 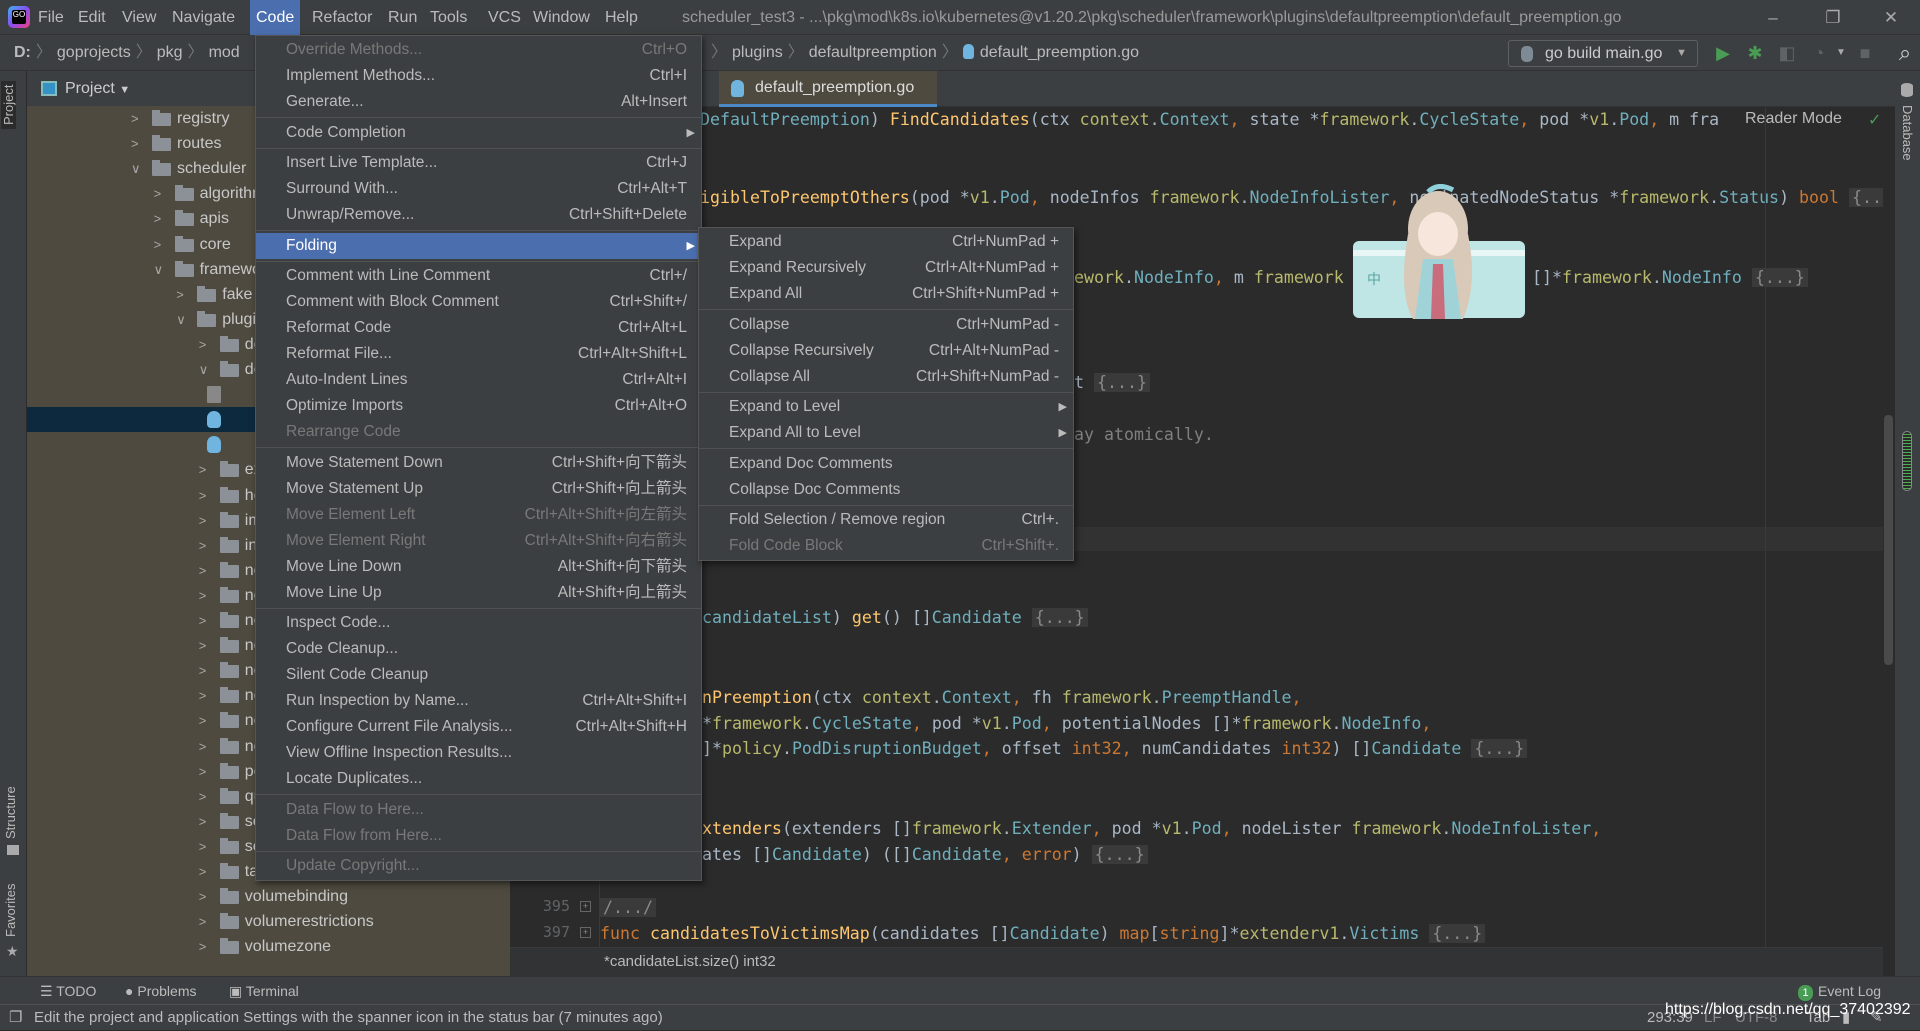 I want to click on menu-vcs: VCS, so click(x=504, y=17).